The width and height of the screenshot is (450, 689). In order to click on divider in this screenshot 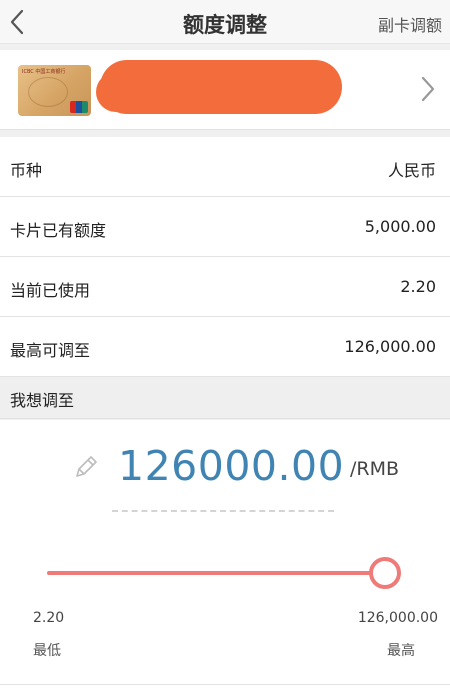, I will do `click(225, 684)`.